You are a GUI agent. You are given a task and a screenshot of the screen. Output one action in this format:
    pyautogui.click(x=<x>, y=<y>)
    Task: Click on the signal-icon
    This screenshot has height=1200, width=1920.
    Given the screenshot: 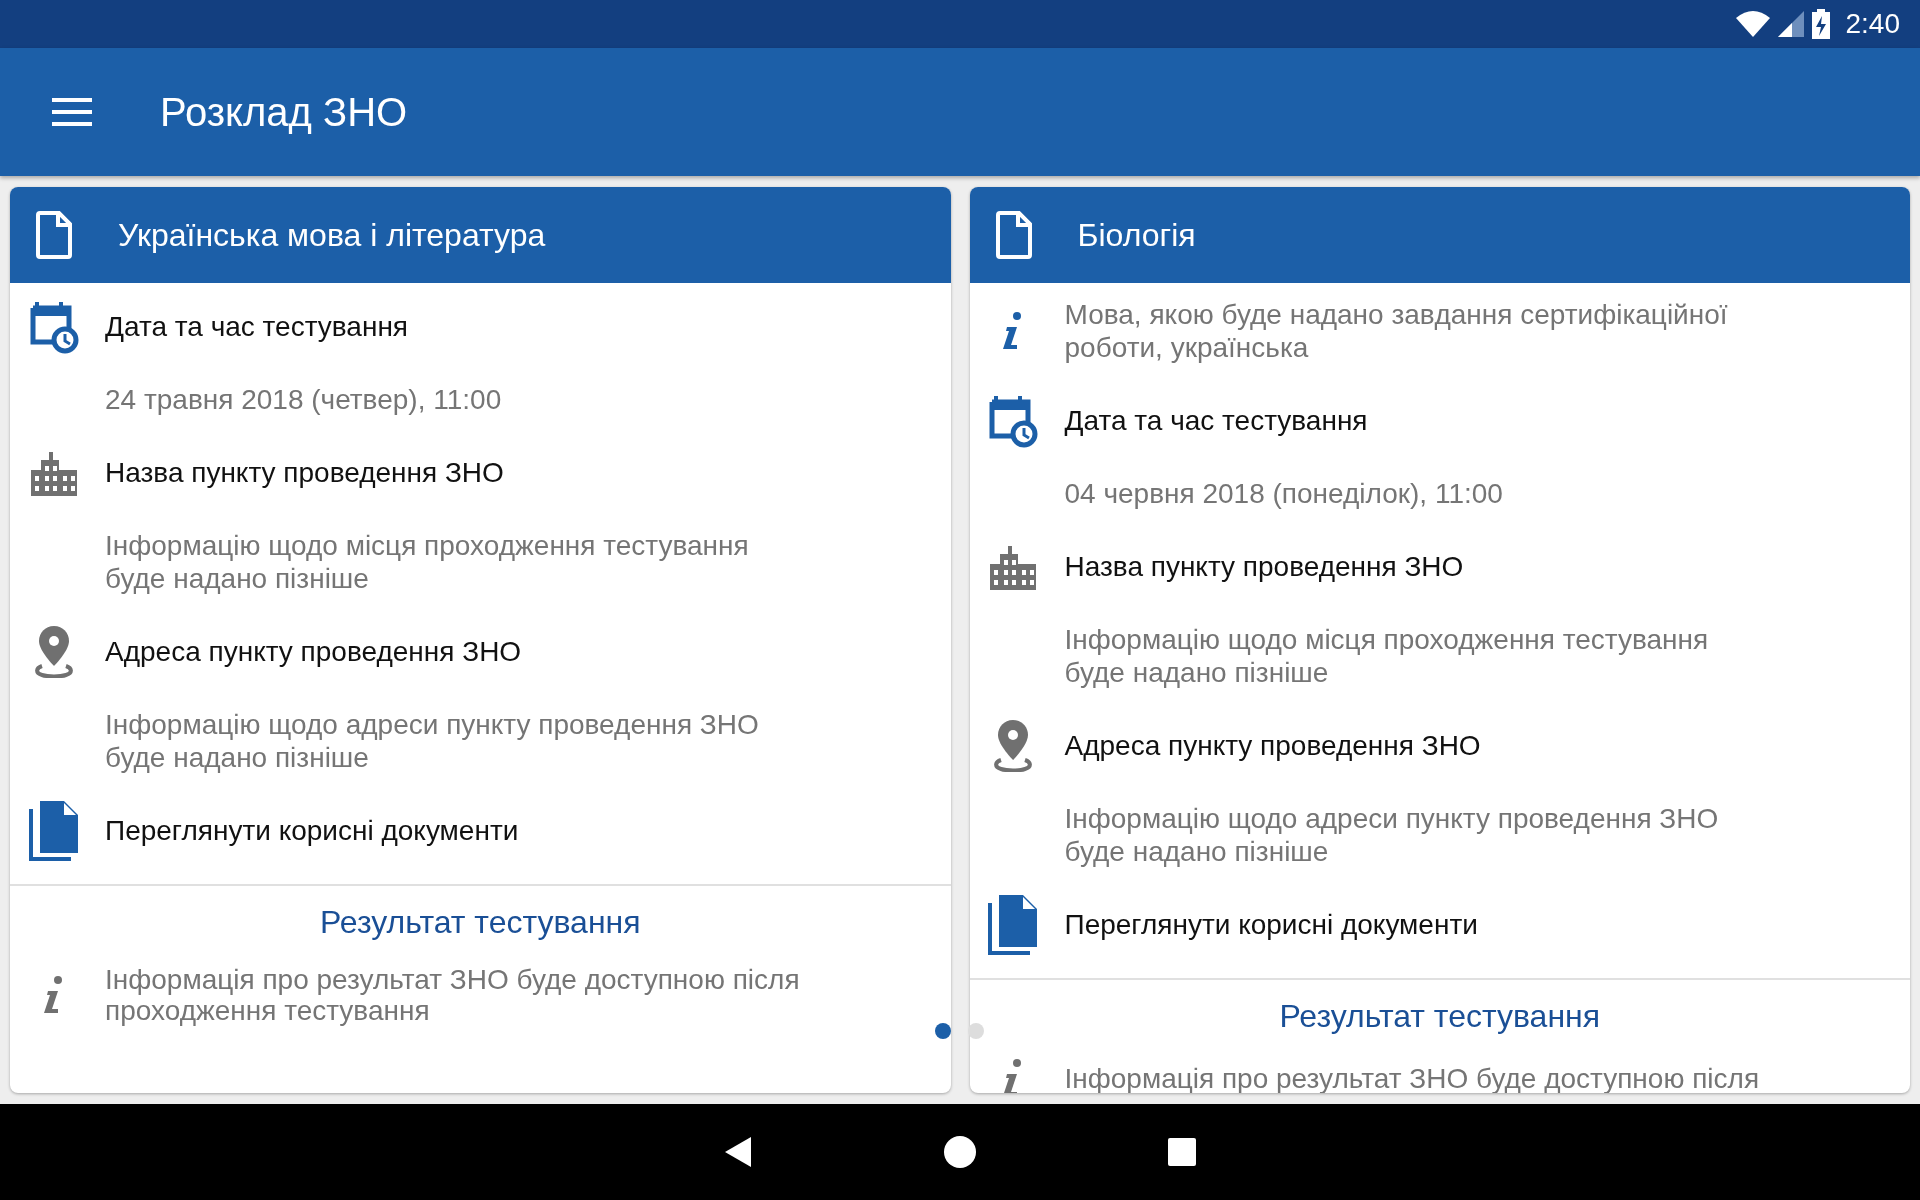 What is the action you would take?
    pyautogui.click(x=1790, y=24)
    